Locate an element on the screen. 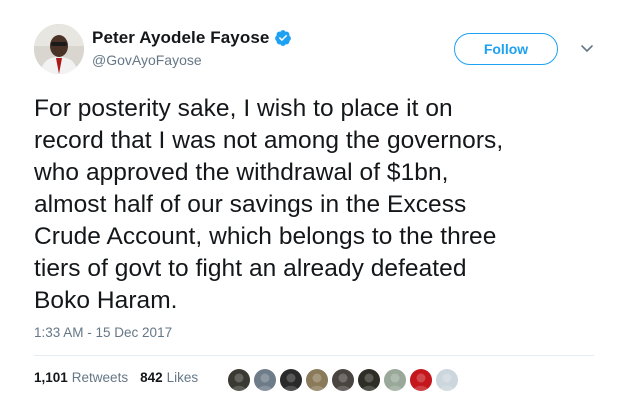  retweets-label: Retweets is located at coordinates (100, 377).